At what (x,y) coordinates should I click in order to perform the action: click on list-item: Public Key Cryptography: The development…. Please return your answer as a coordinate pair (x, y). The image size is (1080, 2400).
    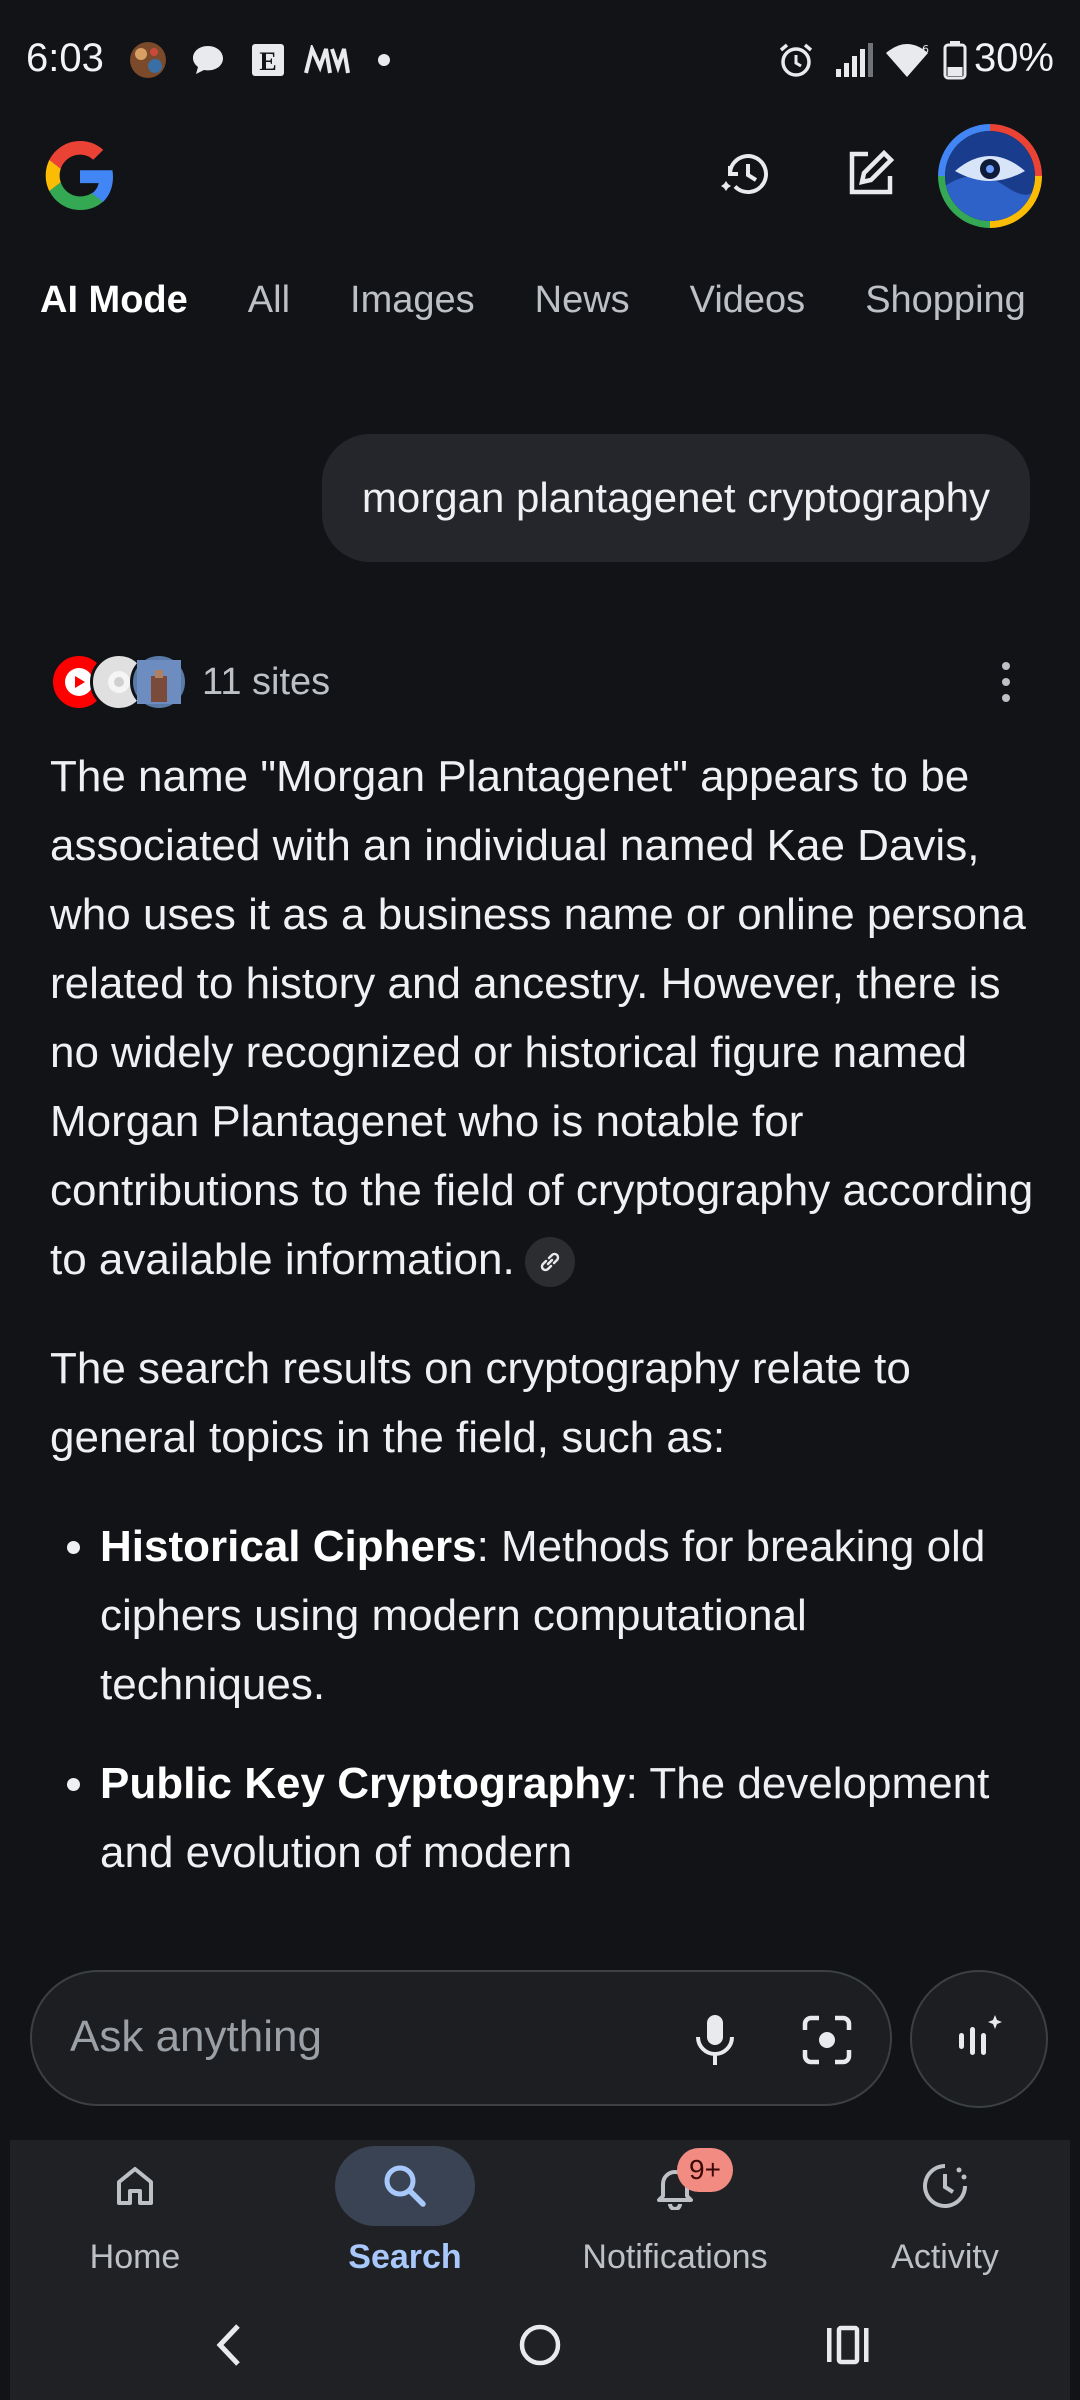
    Looking at the image, I should click on (570, 1818).